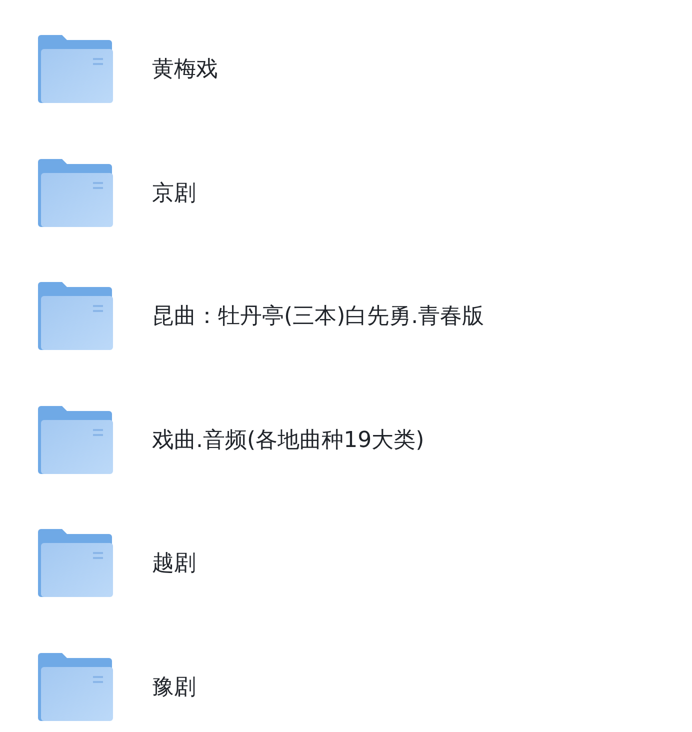 This screenshot has height=732, width=692. What do you see at coordinates (318, 316) in the screenshot?
I see `folder-name: 昆曲：牡丹亭(三本)白先勇.青春版` at bounding box center [318, 316].